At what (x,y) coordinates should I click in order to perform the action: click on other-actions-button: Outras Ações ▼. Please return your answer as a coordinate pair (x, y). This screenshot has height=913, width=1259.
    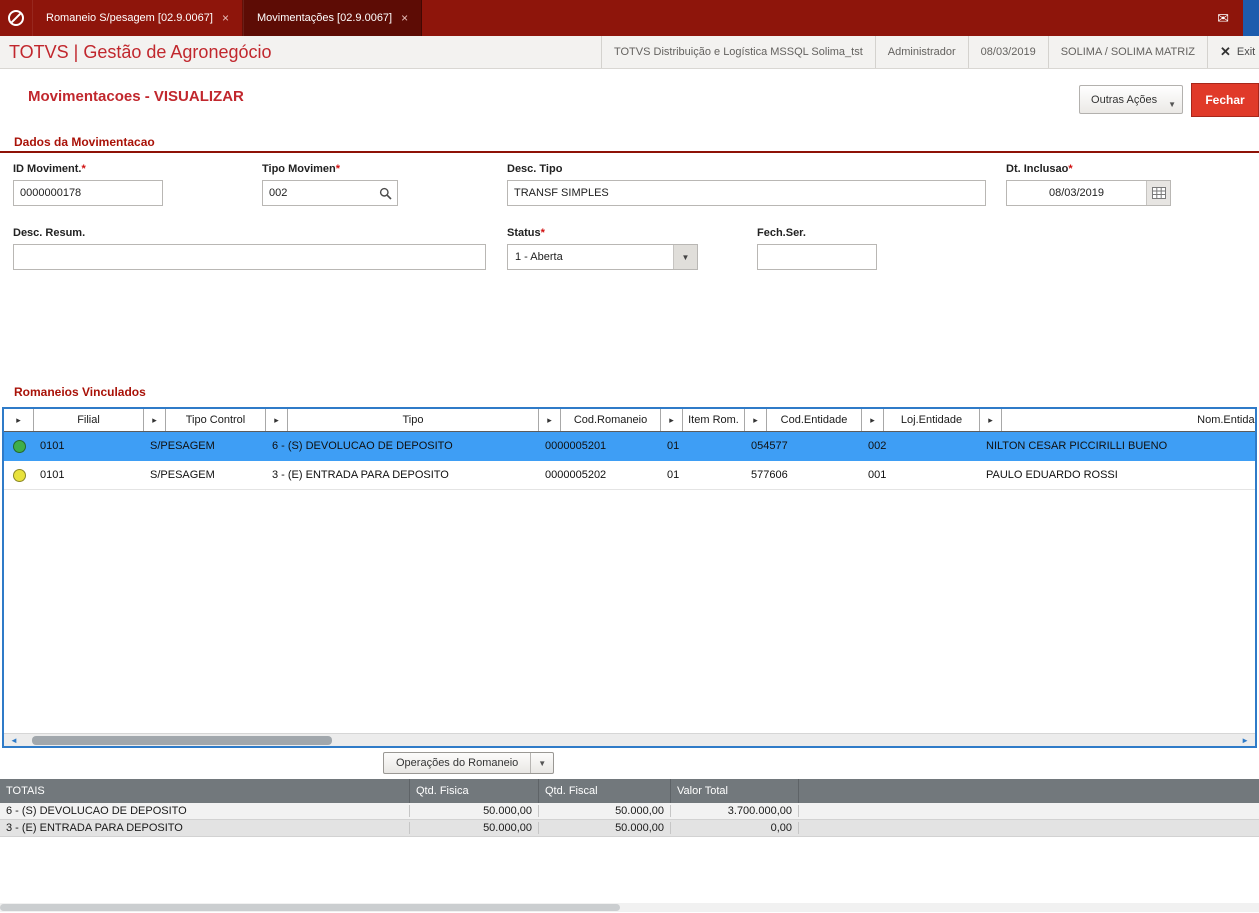
    Looking at the image, I should click on (1131, 99).